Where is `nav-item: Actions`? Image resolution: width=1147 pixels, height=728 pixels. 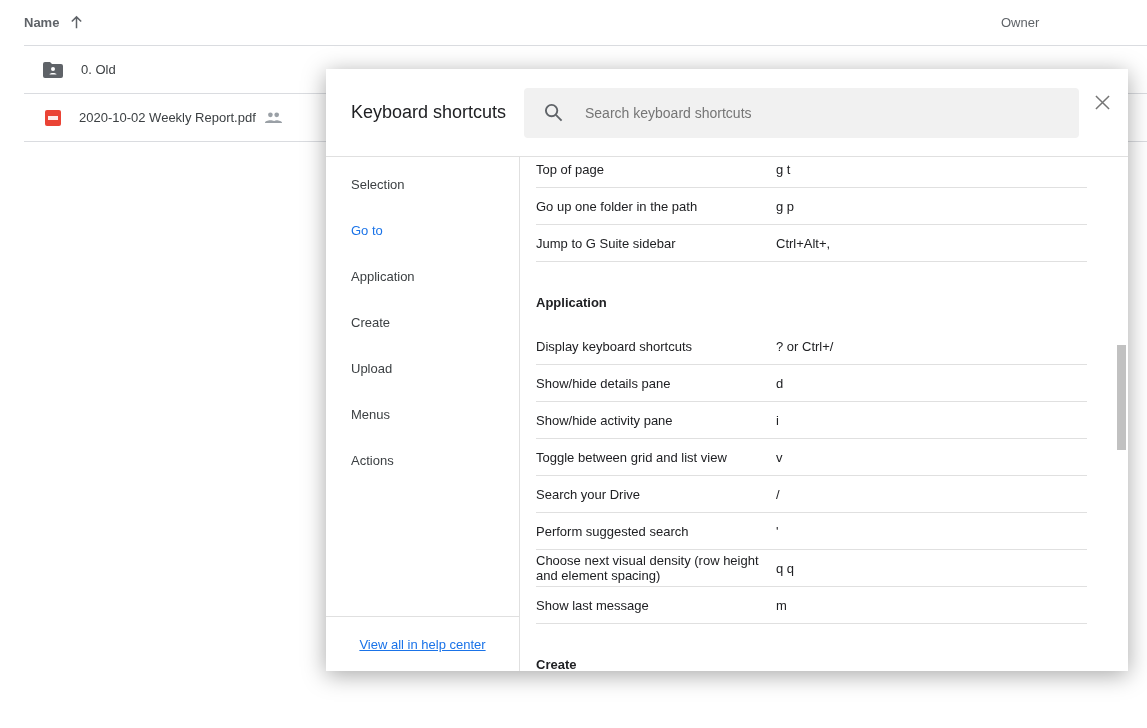
nav-item: Actions is located at coordinates (422, 470).